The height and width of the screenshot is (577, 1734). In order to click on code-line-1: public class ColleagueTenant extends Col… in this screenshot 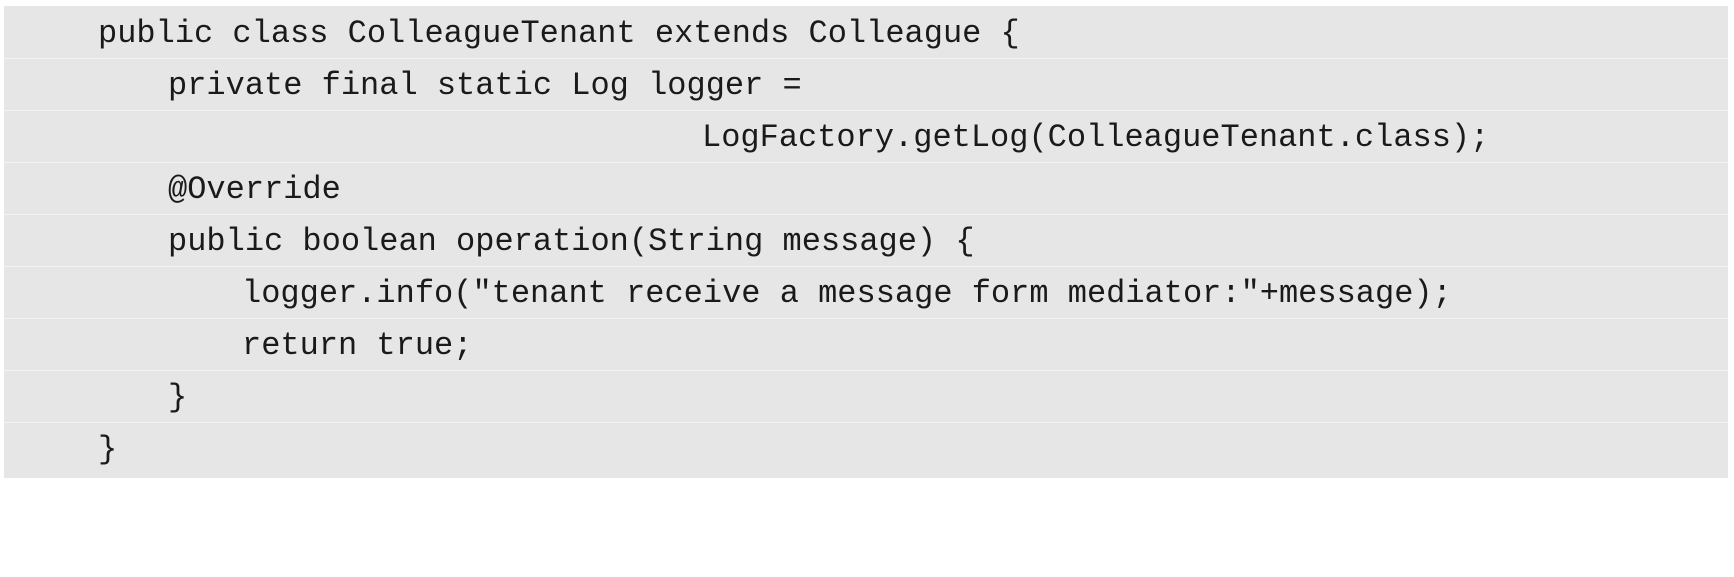, I will do `click(866, 33)`.